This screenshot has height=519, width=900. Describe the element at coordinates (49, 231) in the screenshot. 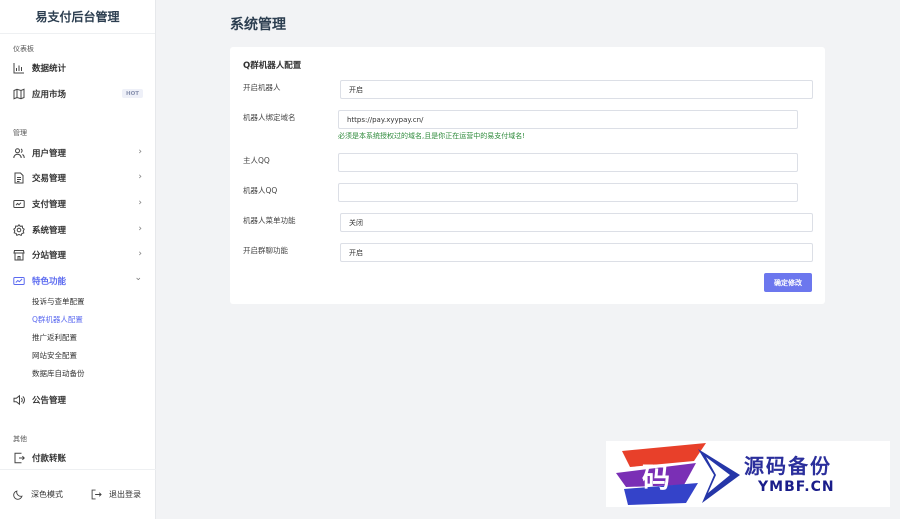

I see `sidebar-item-label: 系统管理` at that location.